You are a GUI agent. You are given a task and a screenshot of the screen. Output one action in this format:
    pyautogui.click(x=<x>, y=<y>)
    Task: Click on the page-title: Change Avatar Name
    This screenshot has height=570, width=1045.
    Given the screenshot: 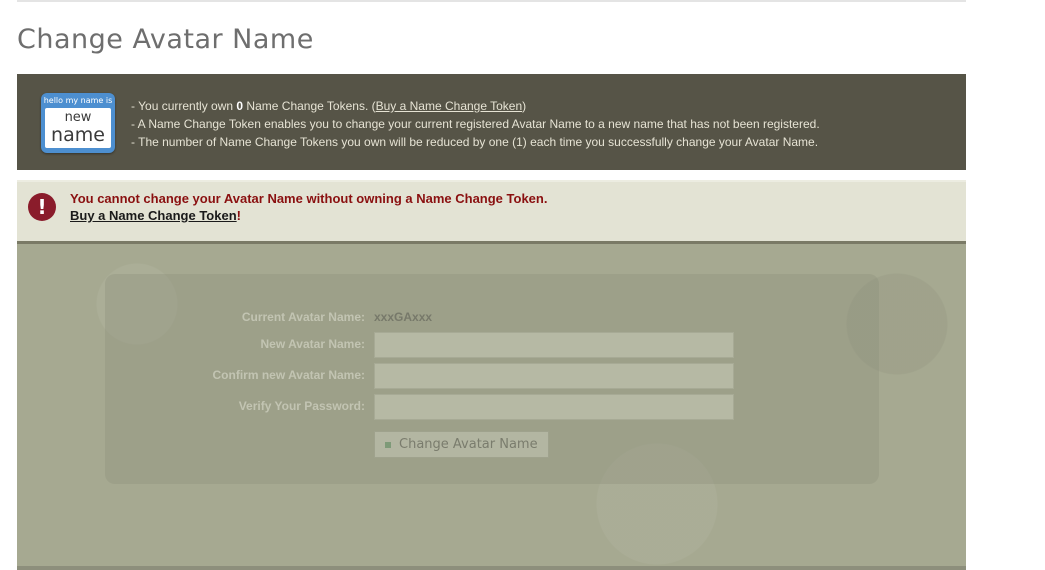 What is the action you would take?
    pyautogui.click(x=165, y=39)
    